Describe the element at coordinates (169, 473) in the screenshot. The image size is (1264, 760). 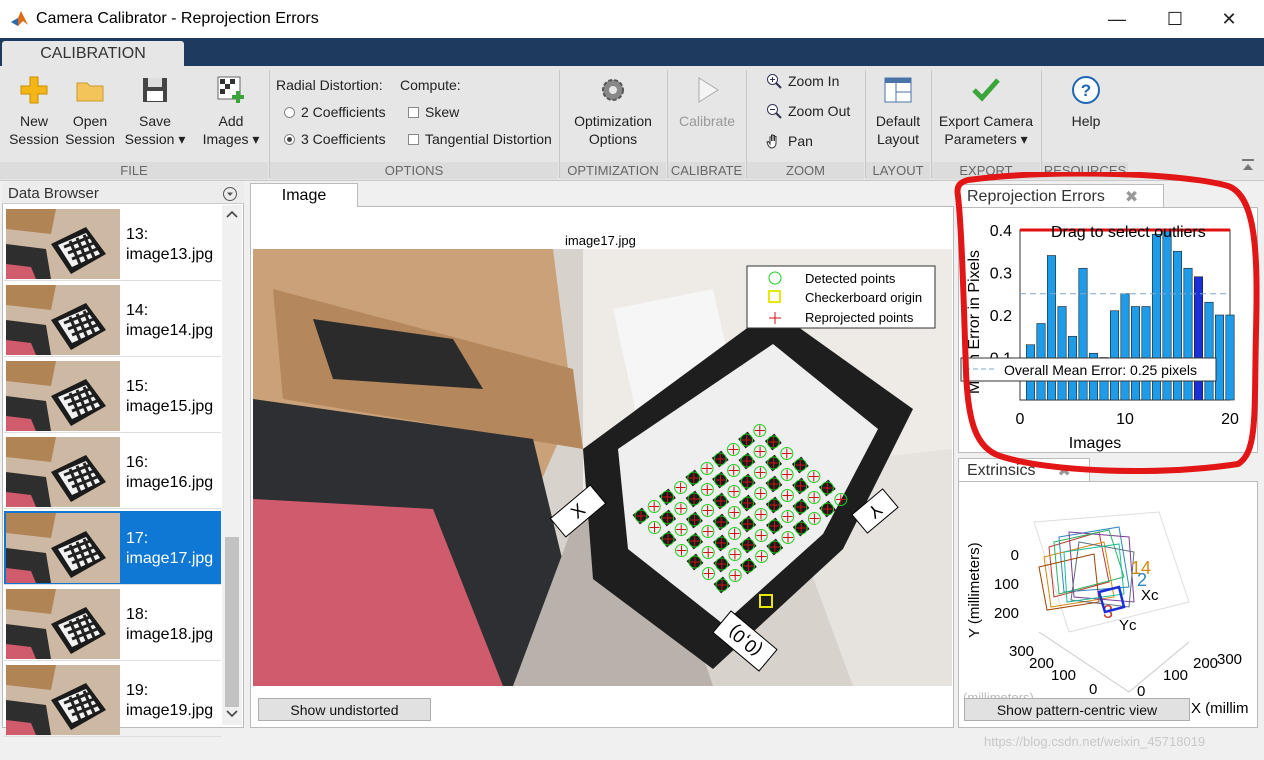
I see `list-item-label: 16: image16.jpg` at that location.